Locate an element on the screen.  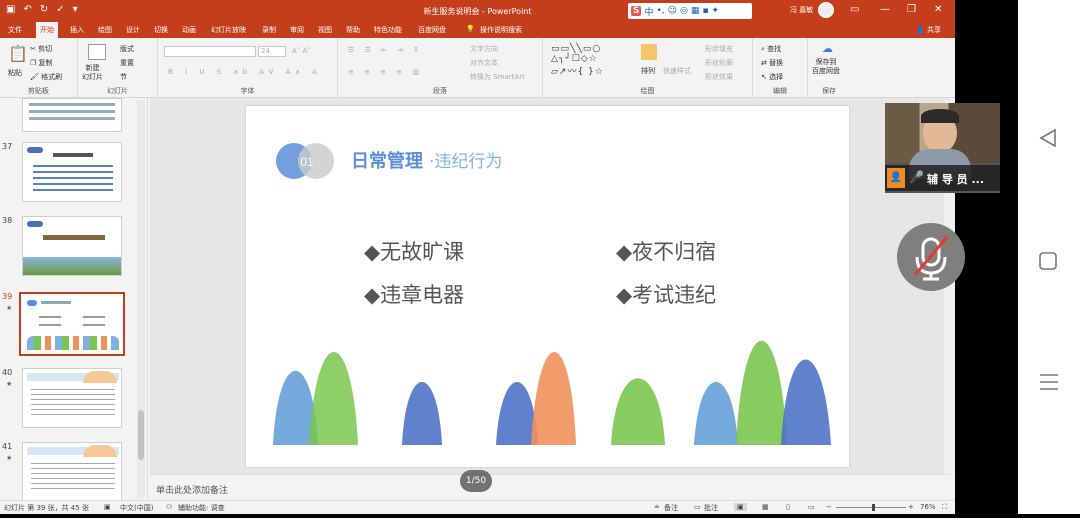
list-icons: ☰ ☰ ⇤ ⇥ ↕ is located at coordinates (385, 50).